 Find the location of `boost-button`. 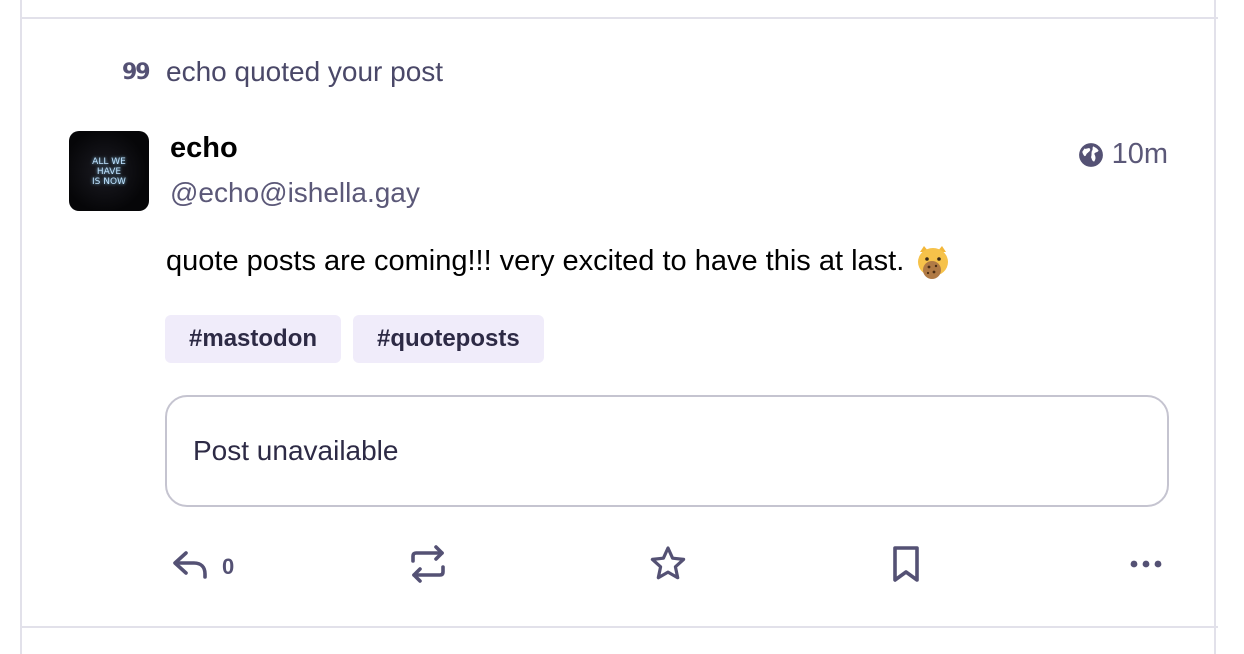

boost-button is located at coordinates (428, 566).